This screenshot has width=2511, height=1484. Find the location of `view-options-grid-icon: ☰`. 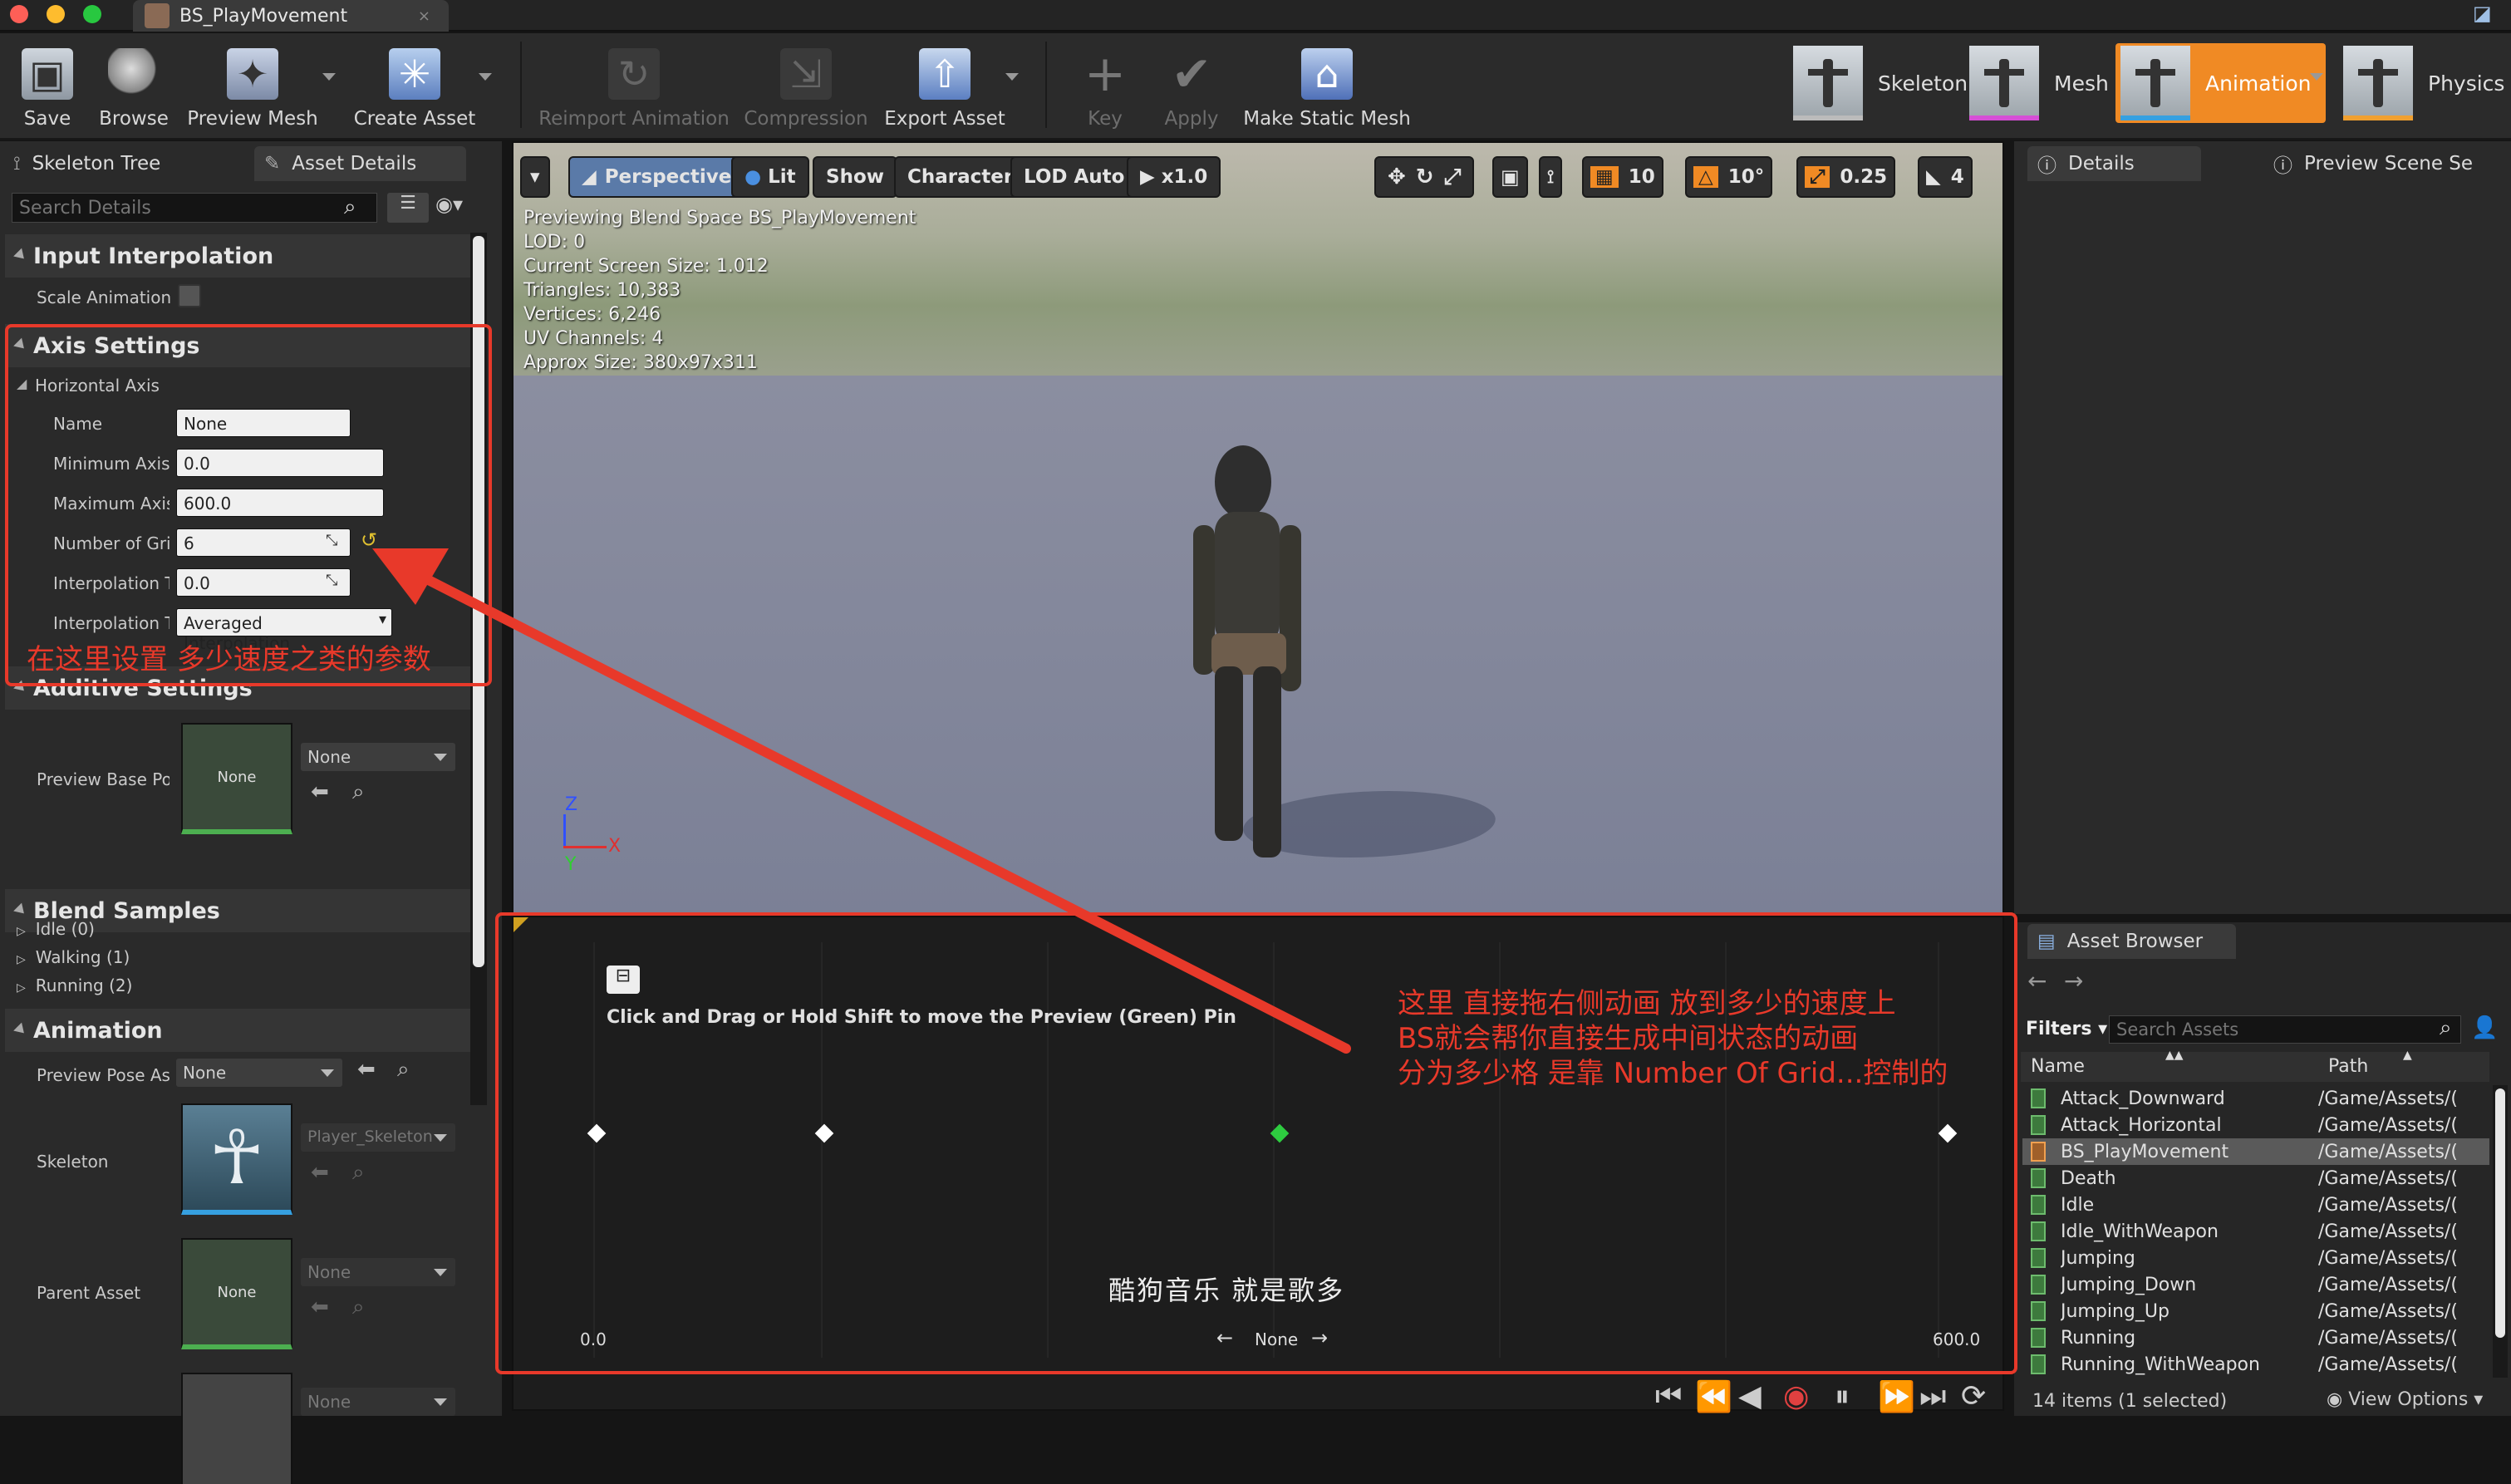

view-options-grid-icon: ☰ is located at coordinates (408, 208).